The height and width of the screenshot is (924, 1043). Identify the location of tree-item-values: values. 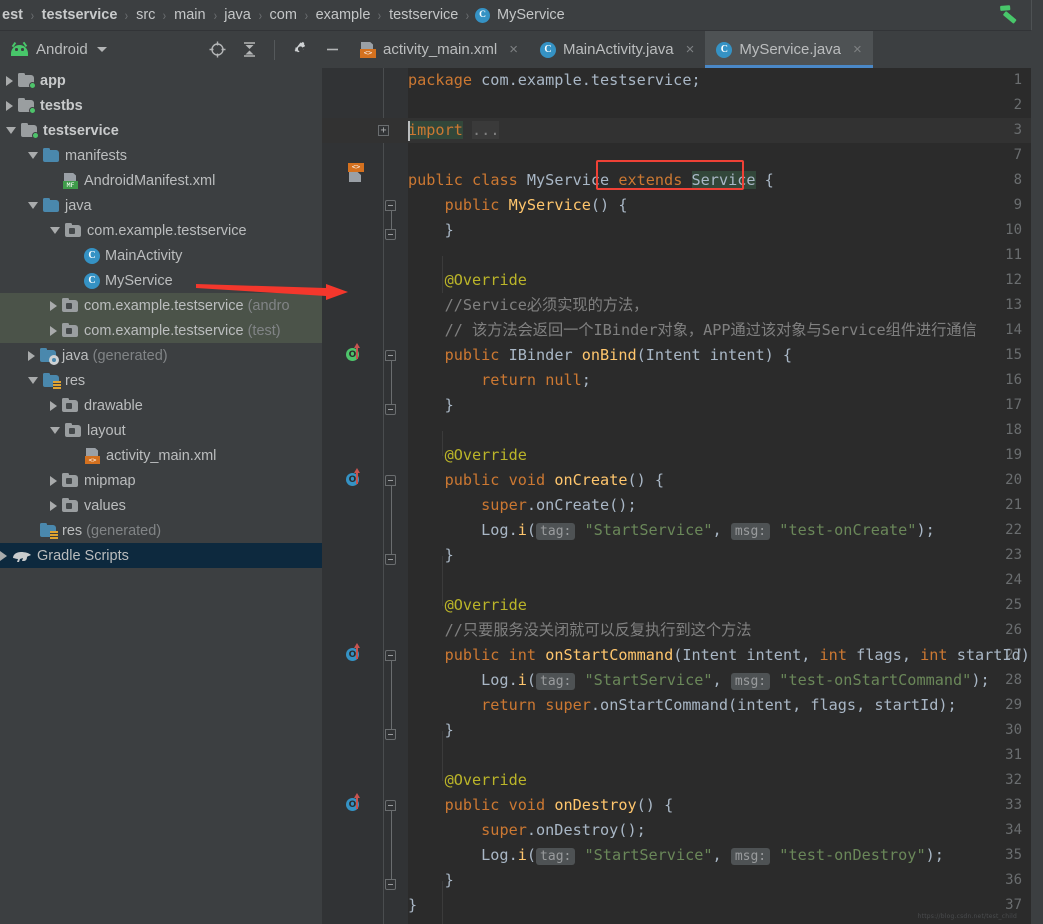
(161, 505).